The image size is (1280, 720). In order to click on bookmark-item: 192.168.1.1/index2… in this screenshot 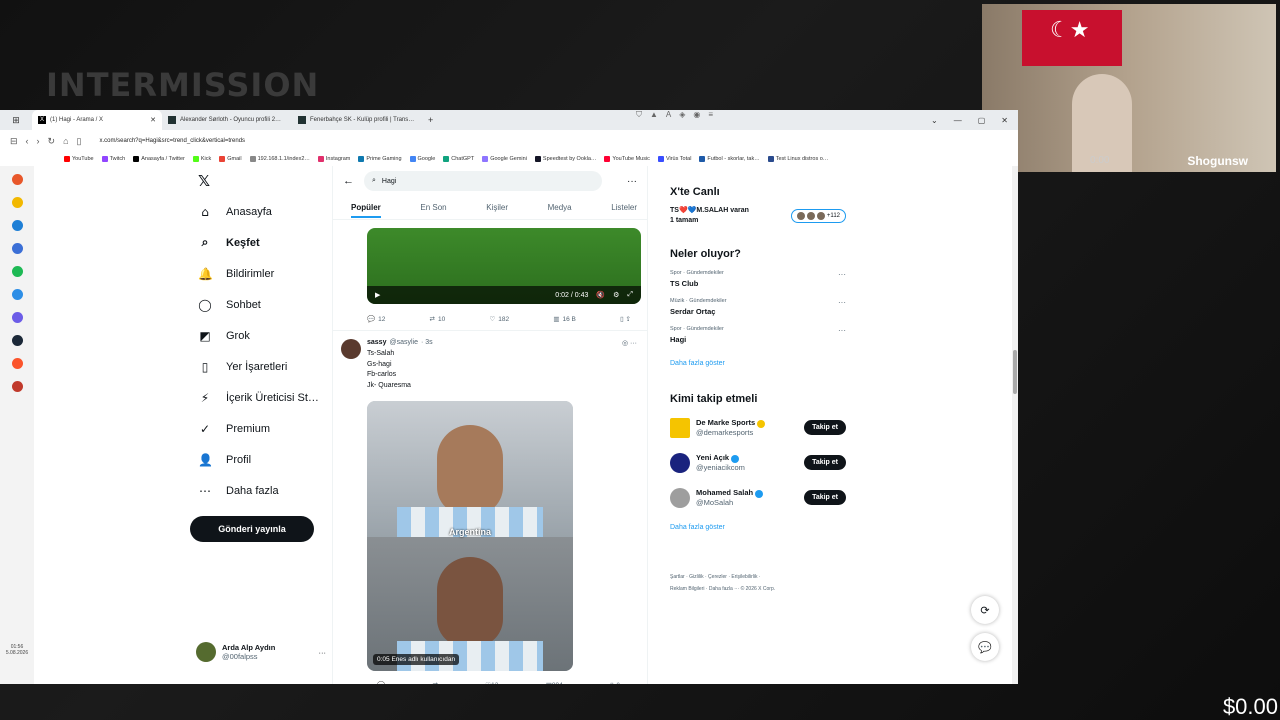, I will do `click(279, 159)`.